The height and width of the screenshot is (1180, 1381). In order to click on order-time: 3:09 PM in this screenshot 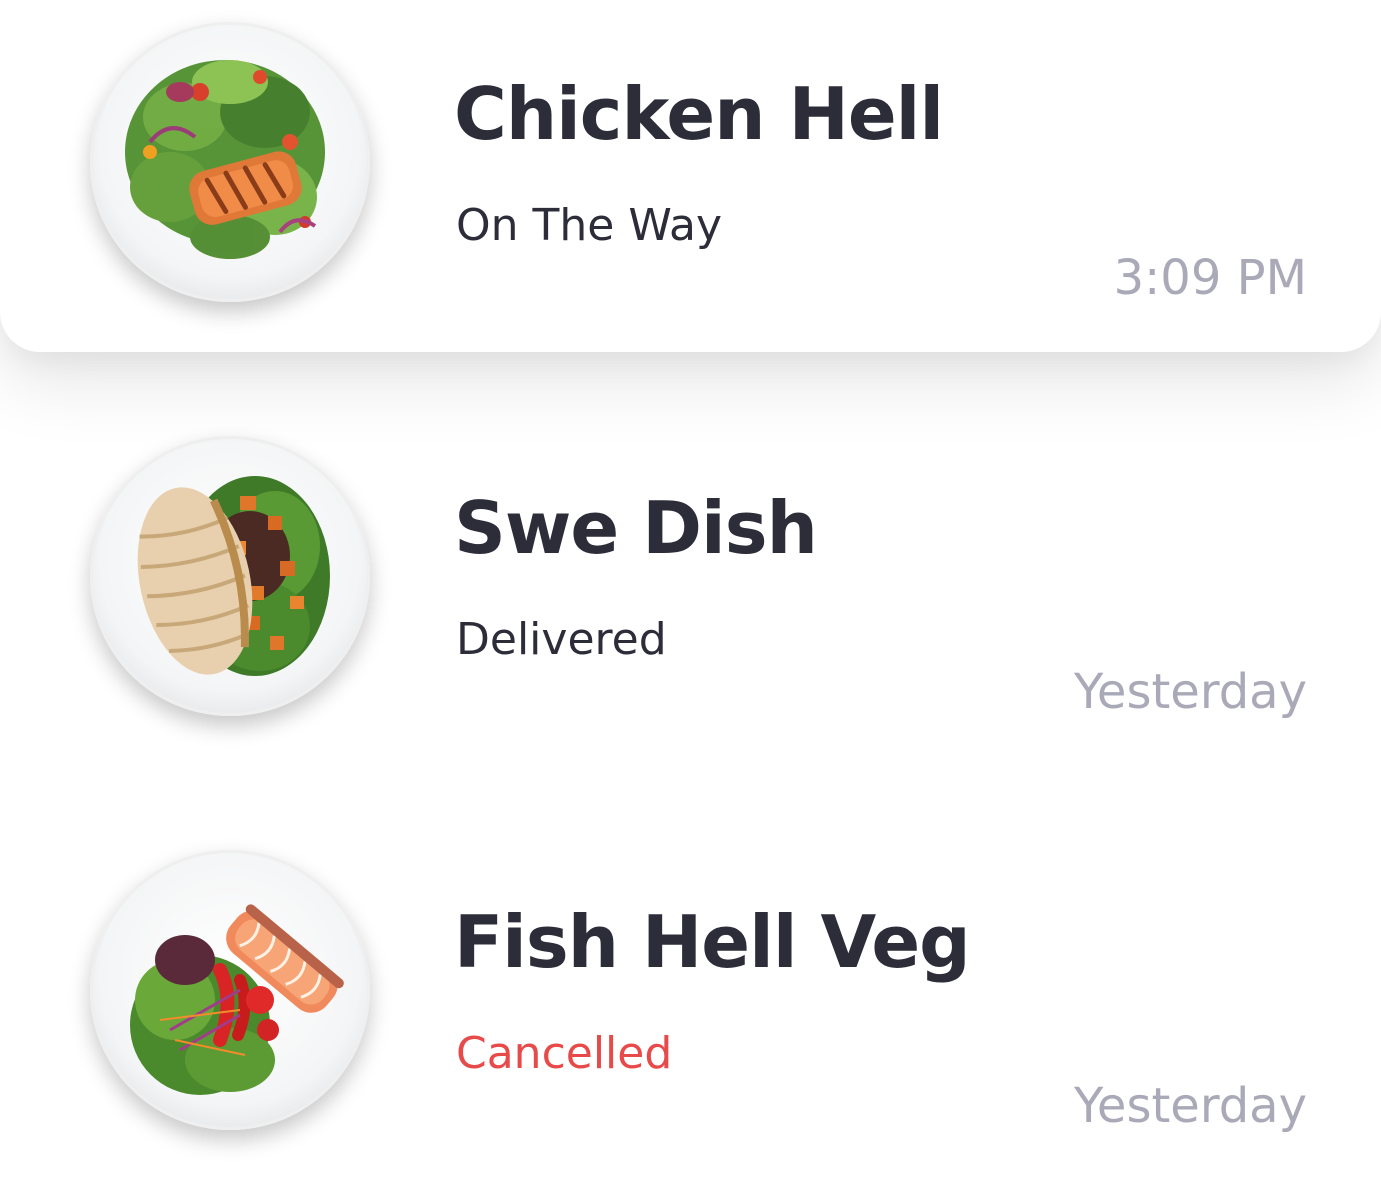, I will do `click(1210, 278)`.